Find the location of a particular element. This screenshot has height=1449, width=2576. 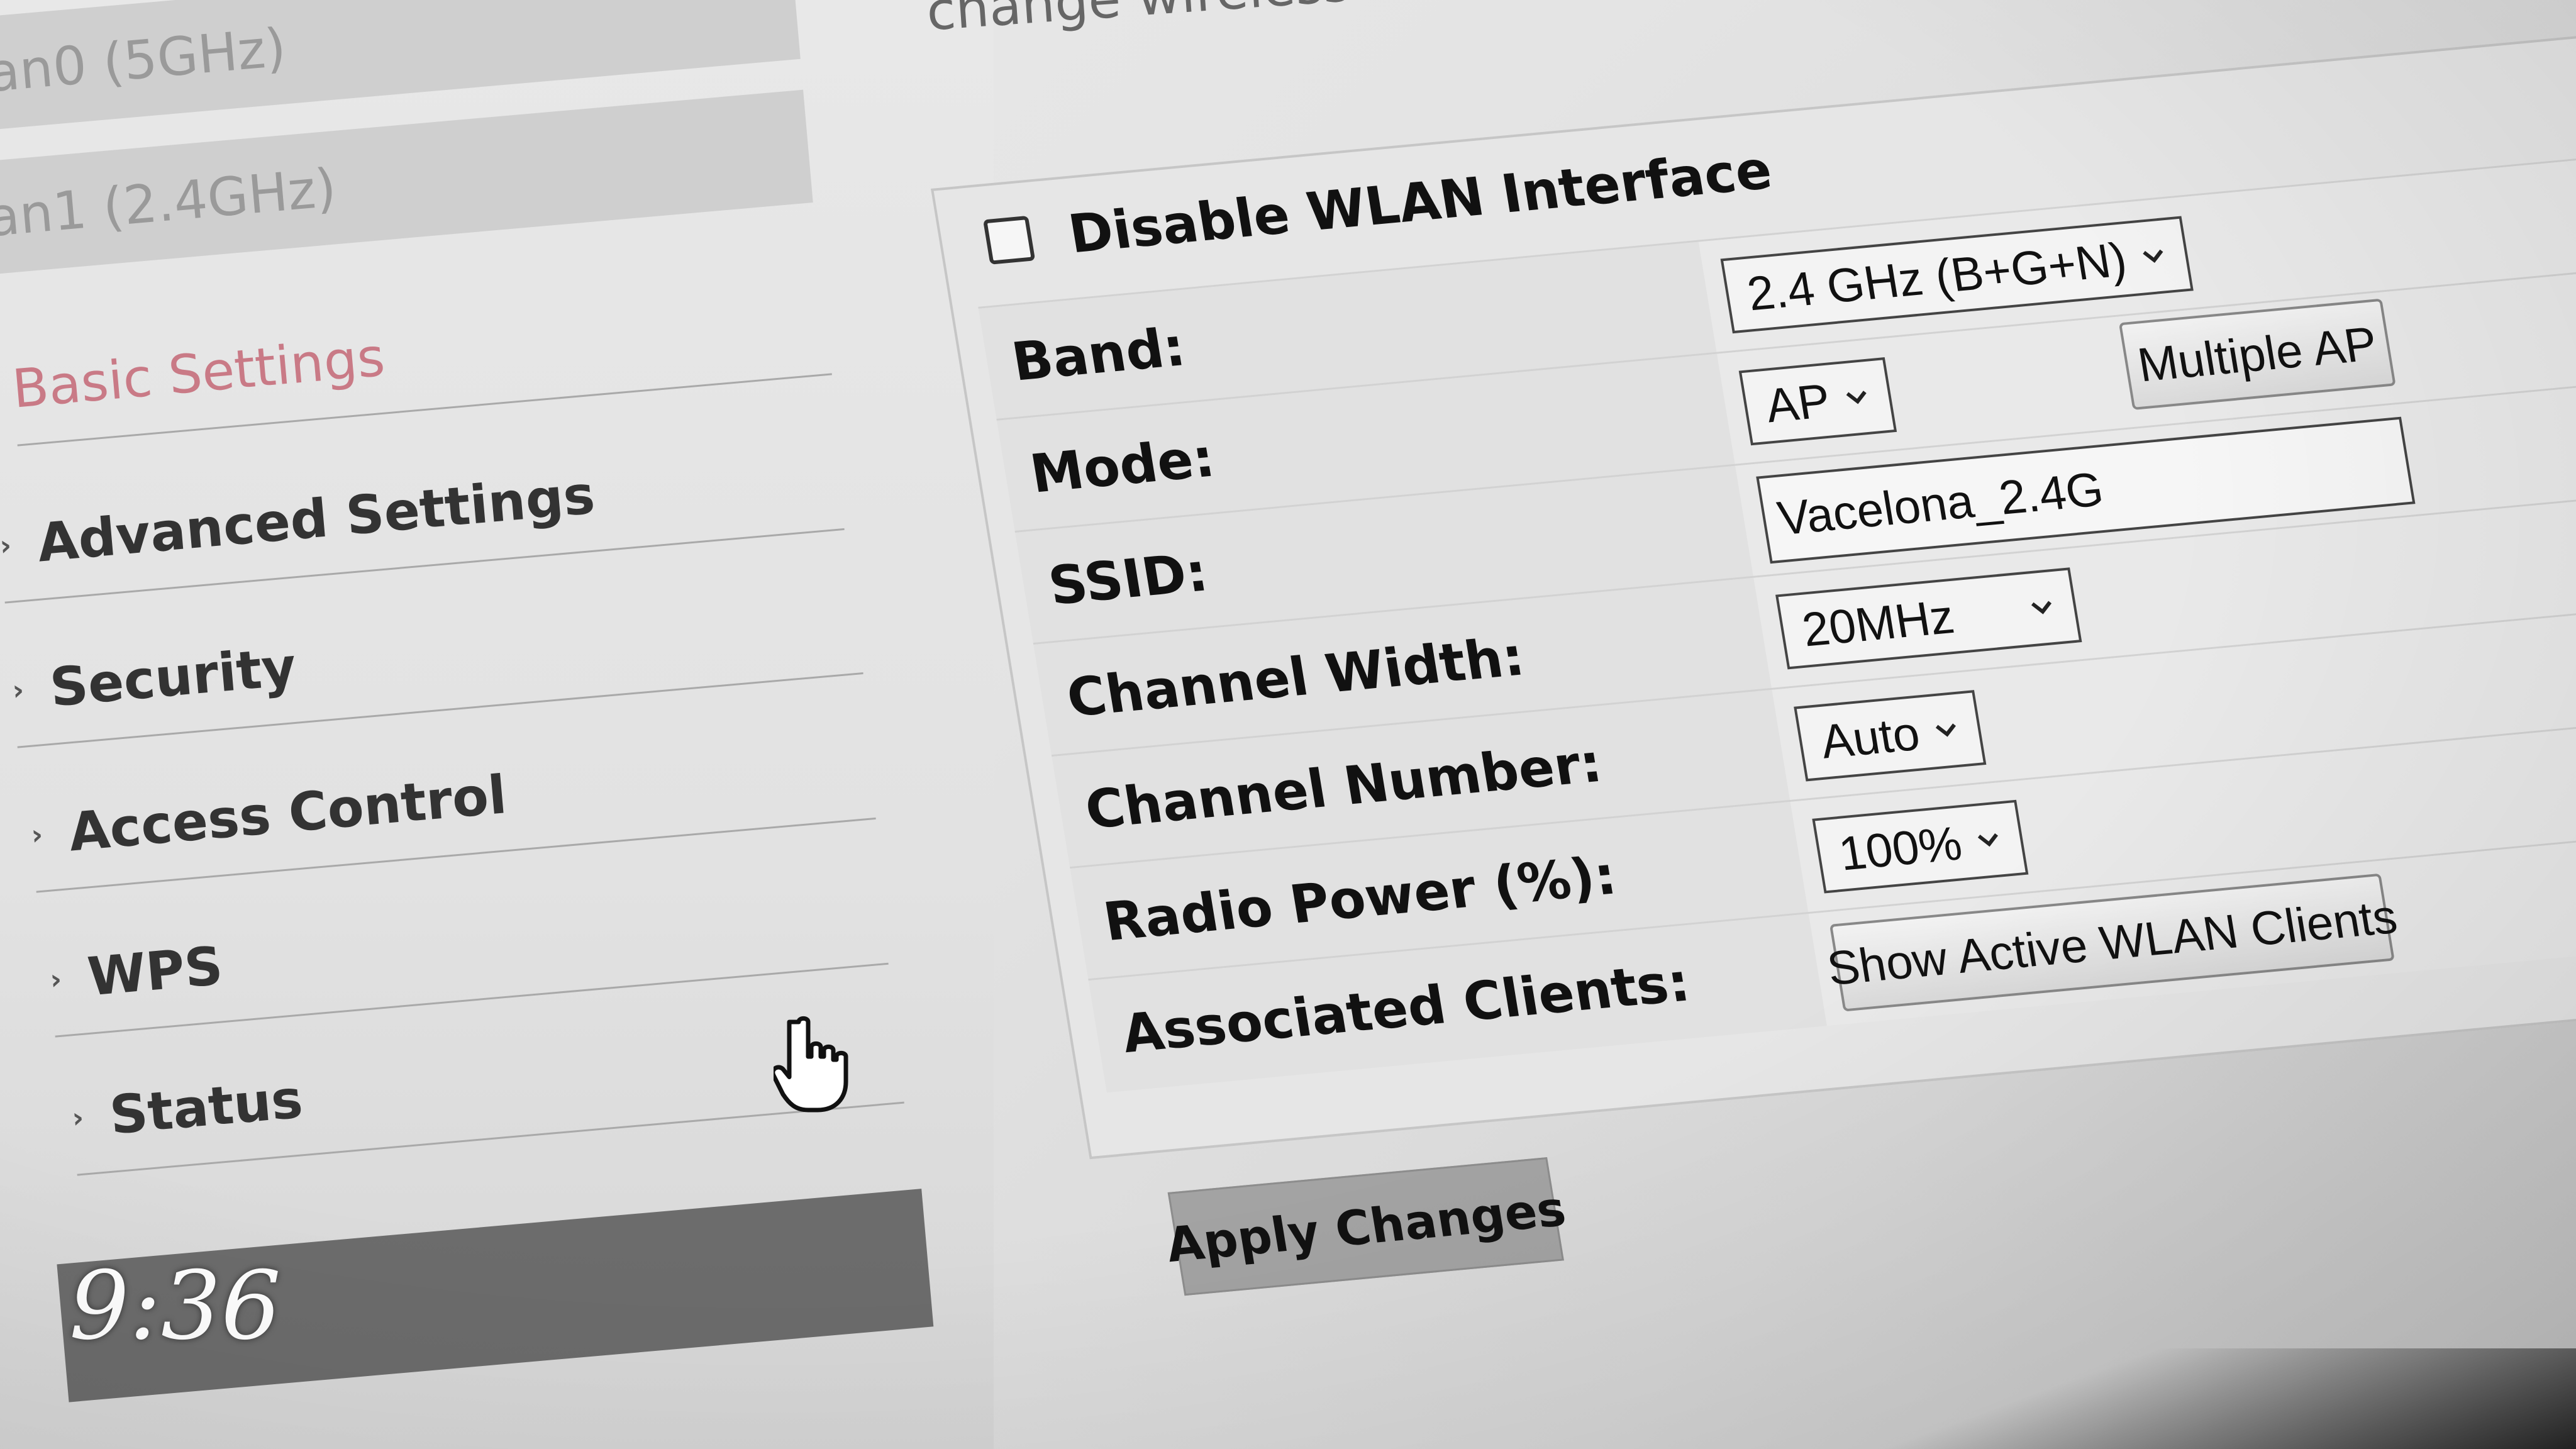

band-label: Band: is located at coordinates (1099, 354).